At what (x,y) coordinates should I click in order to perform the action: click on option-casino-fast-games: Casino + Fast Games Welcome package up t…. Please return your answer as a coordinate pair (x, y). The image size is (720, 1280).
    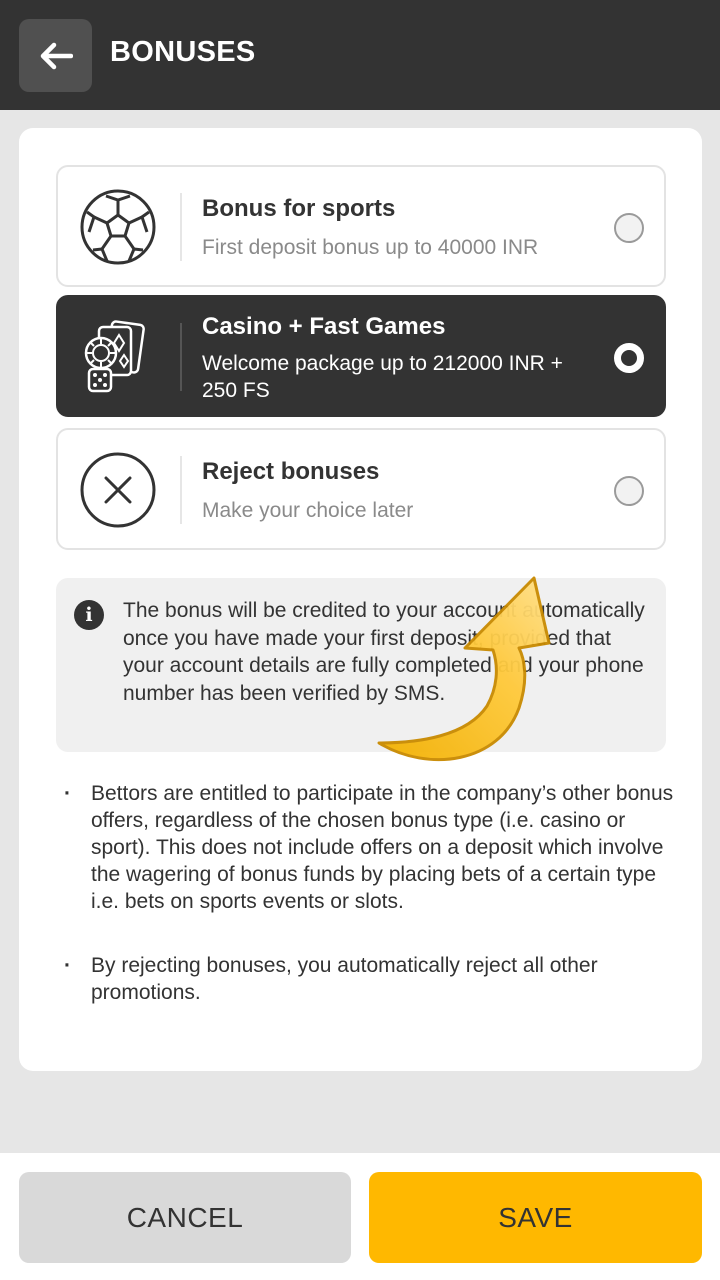
    Looking at the image, I should click on (361, 356).